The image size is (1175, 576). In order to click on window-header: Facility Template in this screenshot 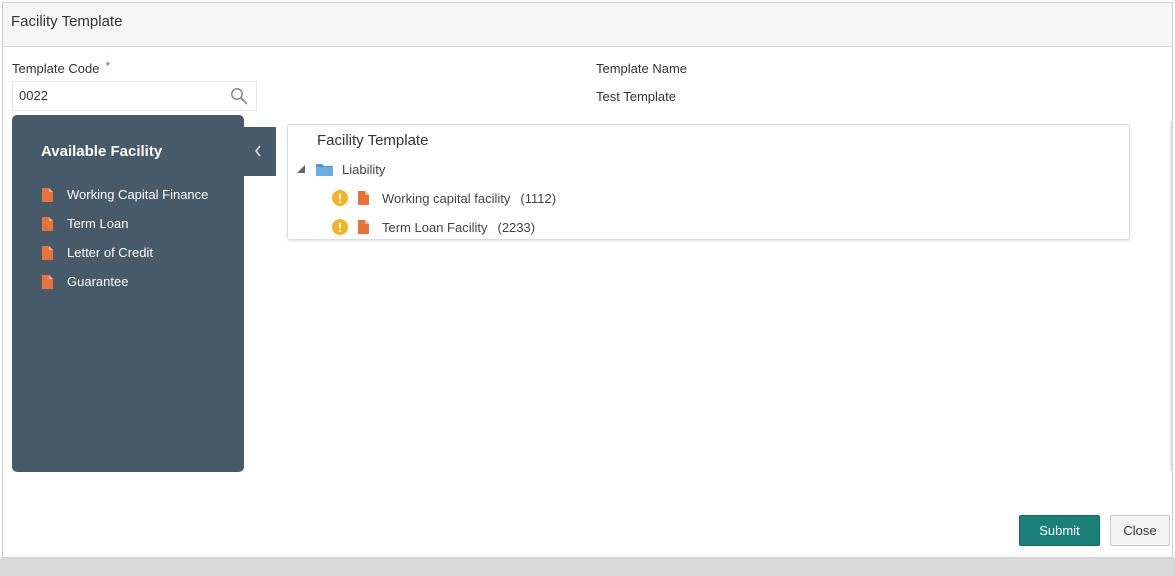, I will do `click(587, 25)`.